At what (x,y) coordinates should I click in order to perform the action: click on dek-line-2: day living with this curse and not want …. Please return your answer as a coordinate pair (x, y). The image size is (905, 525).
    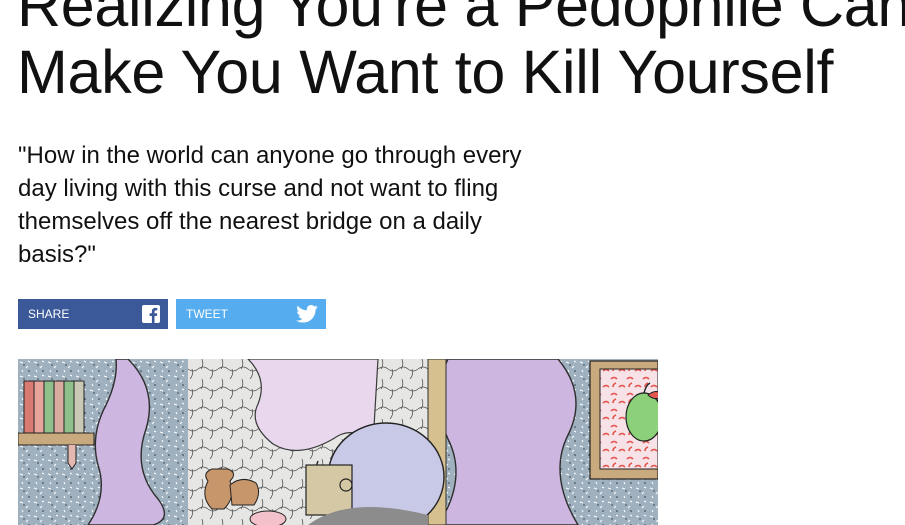
    Looking at the image, I should click on (258, 188).